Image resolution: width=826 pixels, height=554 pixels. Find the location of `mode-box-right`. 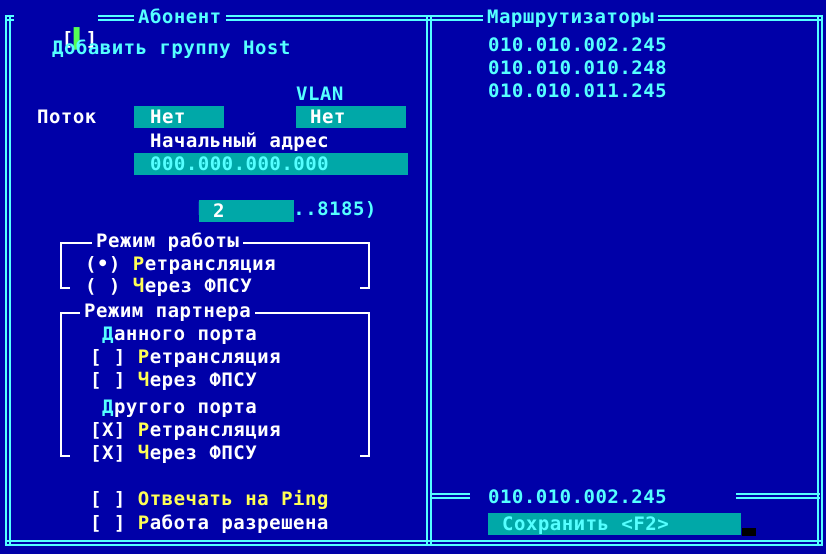

mode-box-right is located at coordinates (369, 265).